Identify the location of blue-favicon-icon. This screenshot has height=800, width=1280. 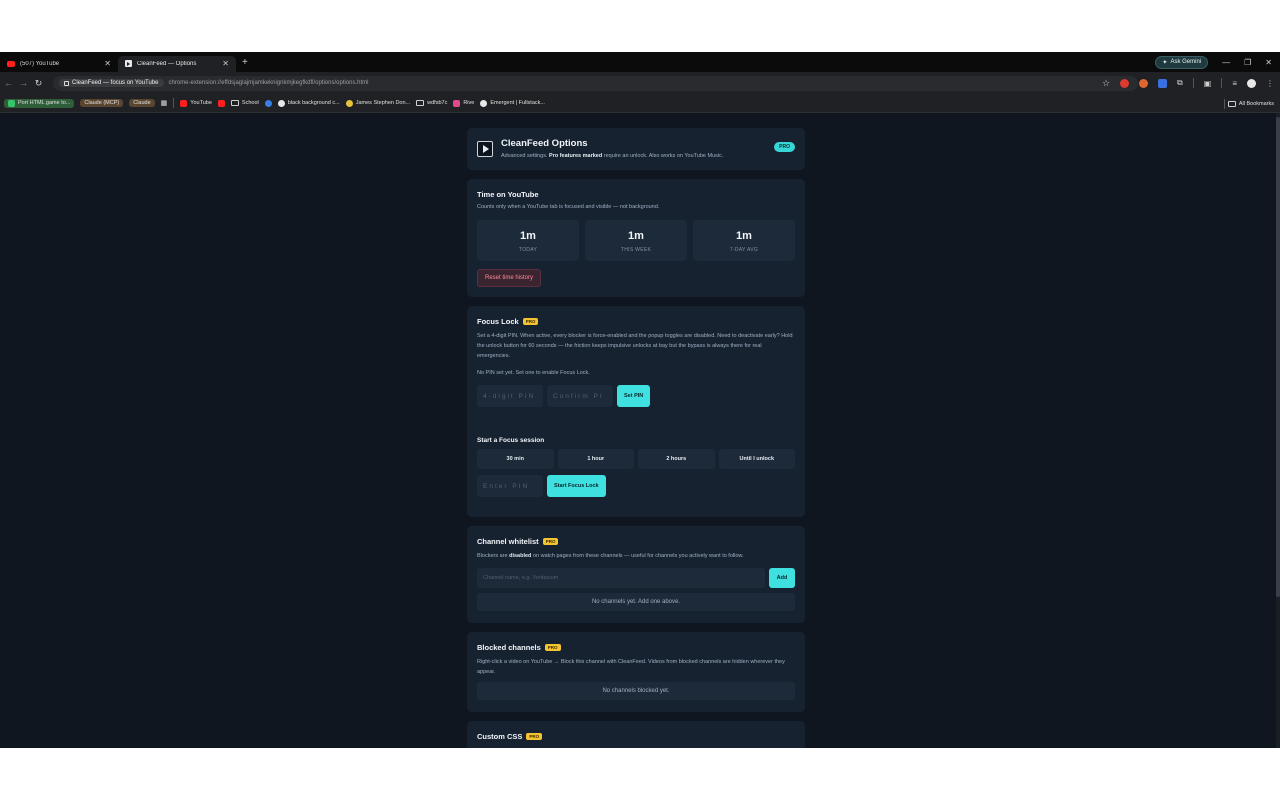
(268, 103).